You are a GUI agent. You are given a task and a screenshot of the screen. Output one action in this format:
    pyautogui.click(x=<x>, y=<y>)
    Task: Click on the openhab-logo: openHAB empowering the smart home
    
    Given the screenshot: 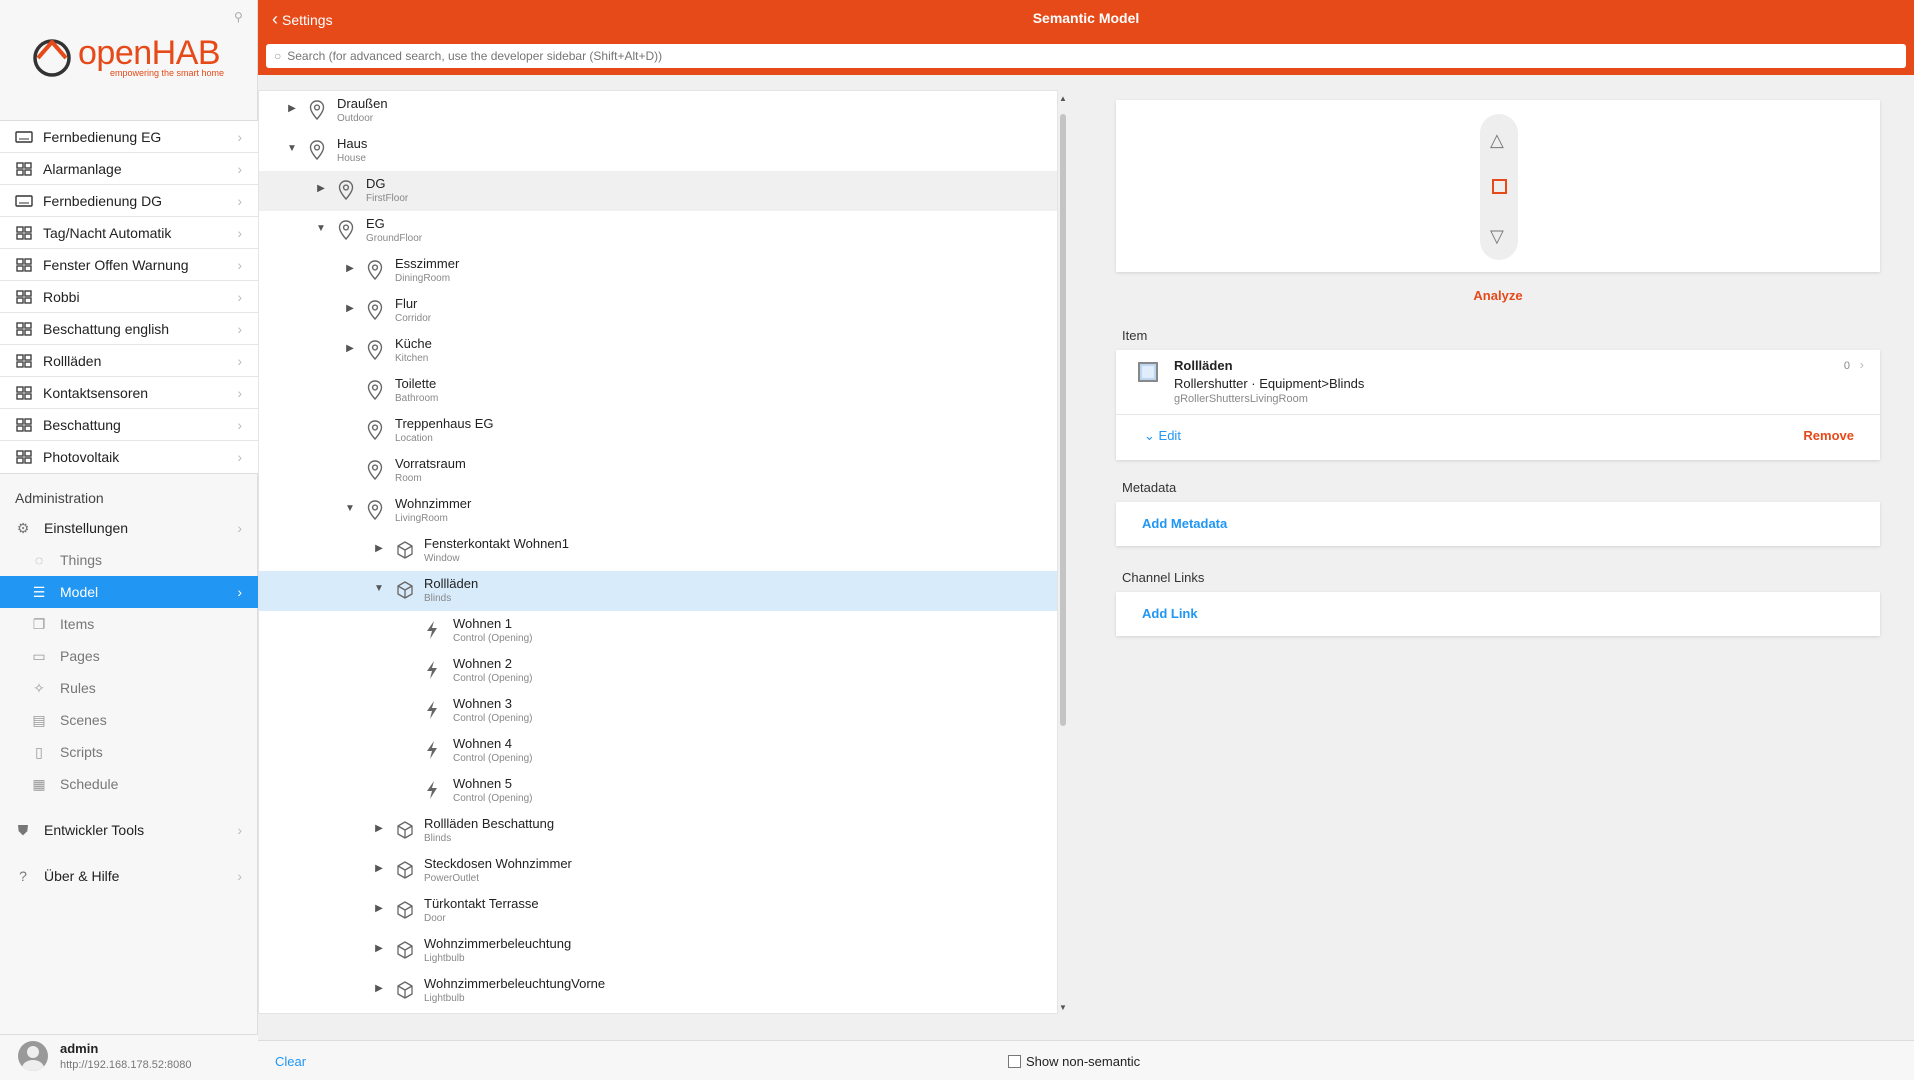 What is the action you would take?
    pyautogui.click(x=130, y=60)
    